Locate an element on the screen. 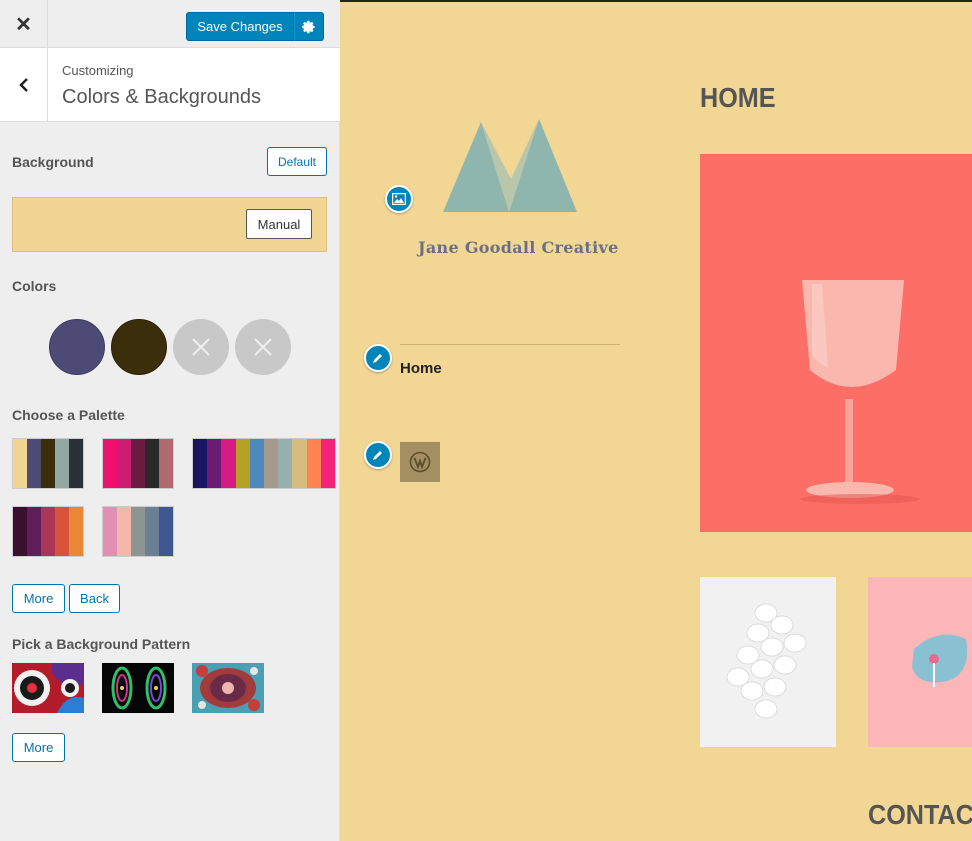  background-label: Background is located at coordinates (53, 162).